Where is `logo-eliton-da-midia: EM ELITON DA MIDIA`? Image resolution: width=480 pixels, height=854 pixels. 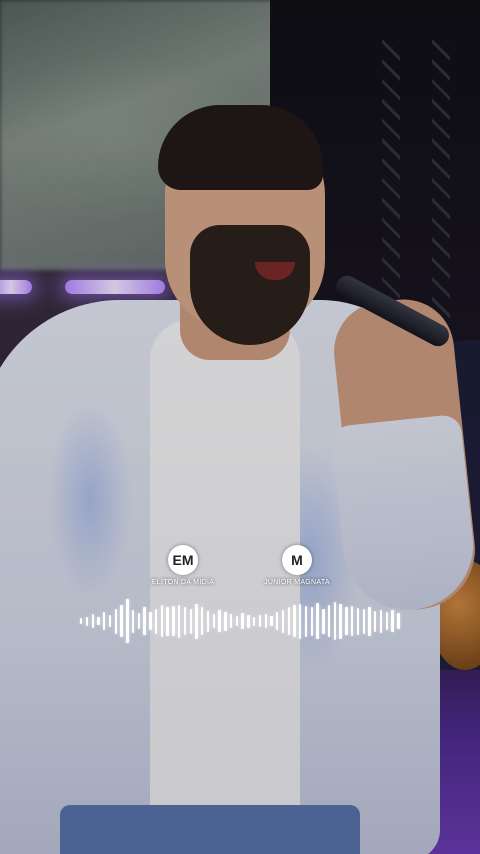
logo-eliton-da-midia: EM ELITON DA MIDIA is located at coordinates (183, 565).